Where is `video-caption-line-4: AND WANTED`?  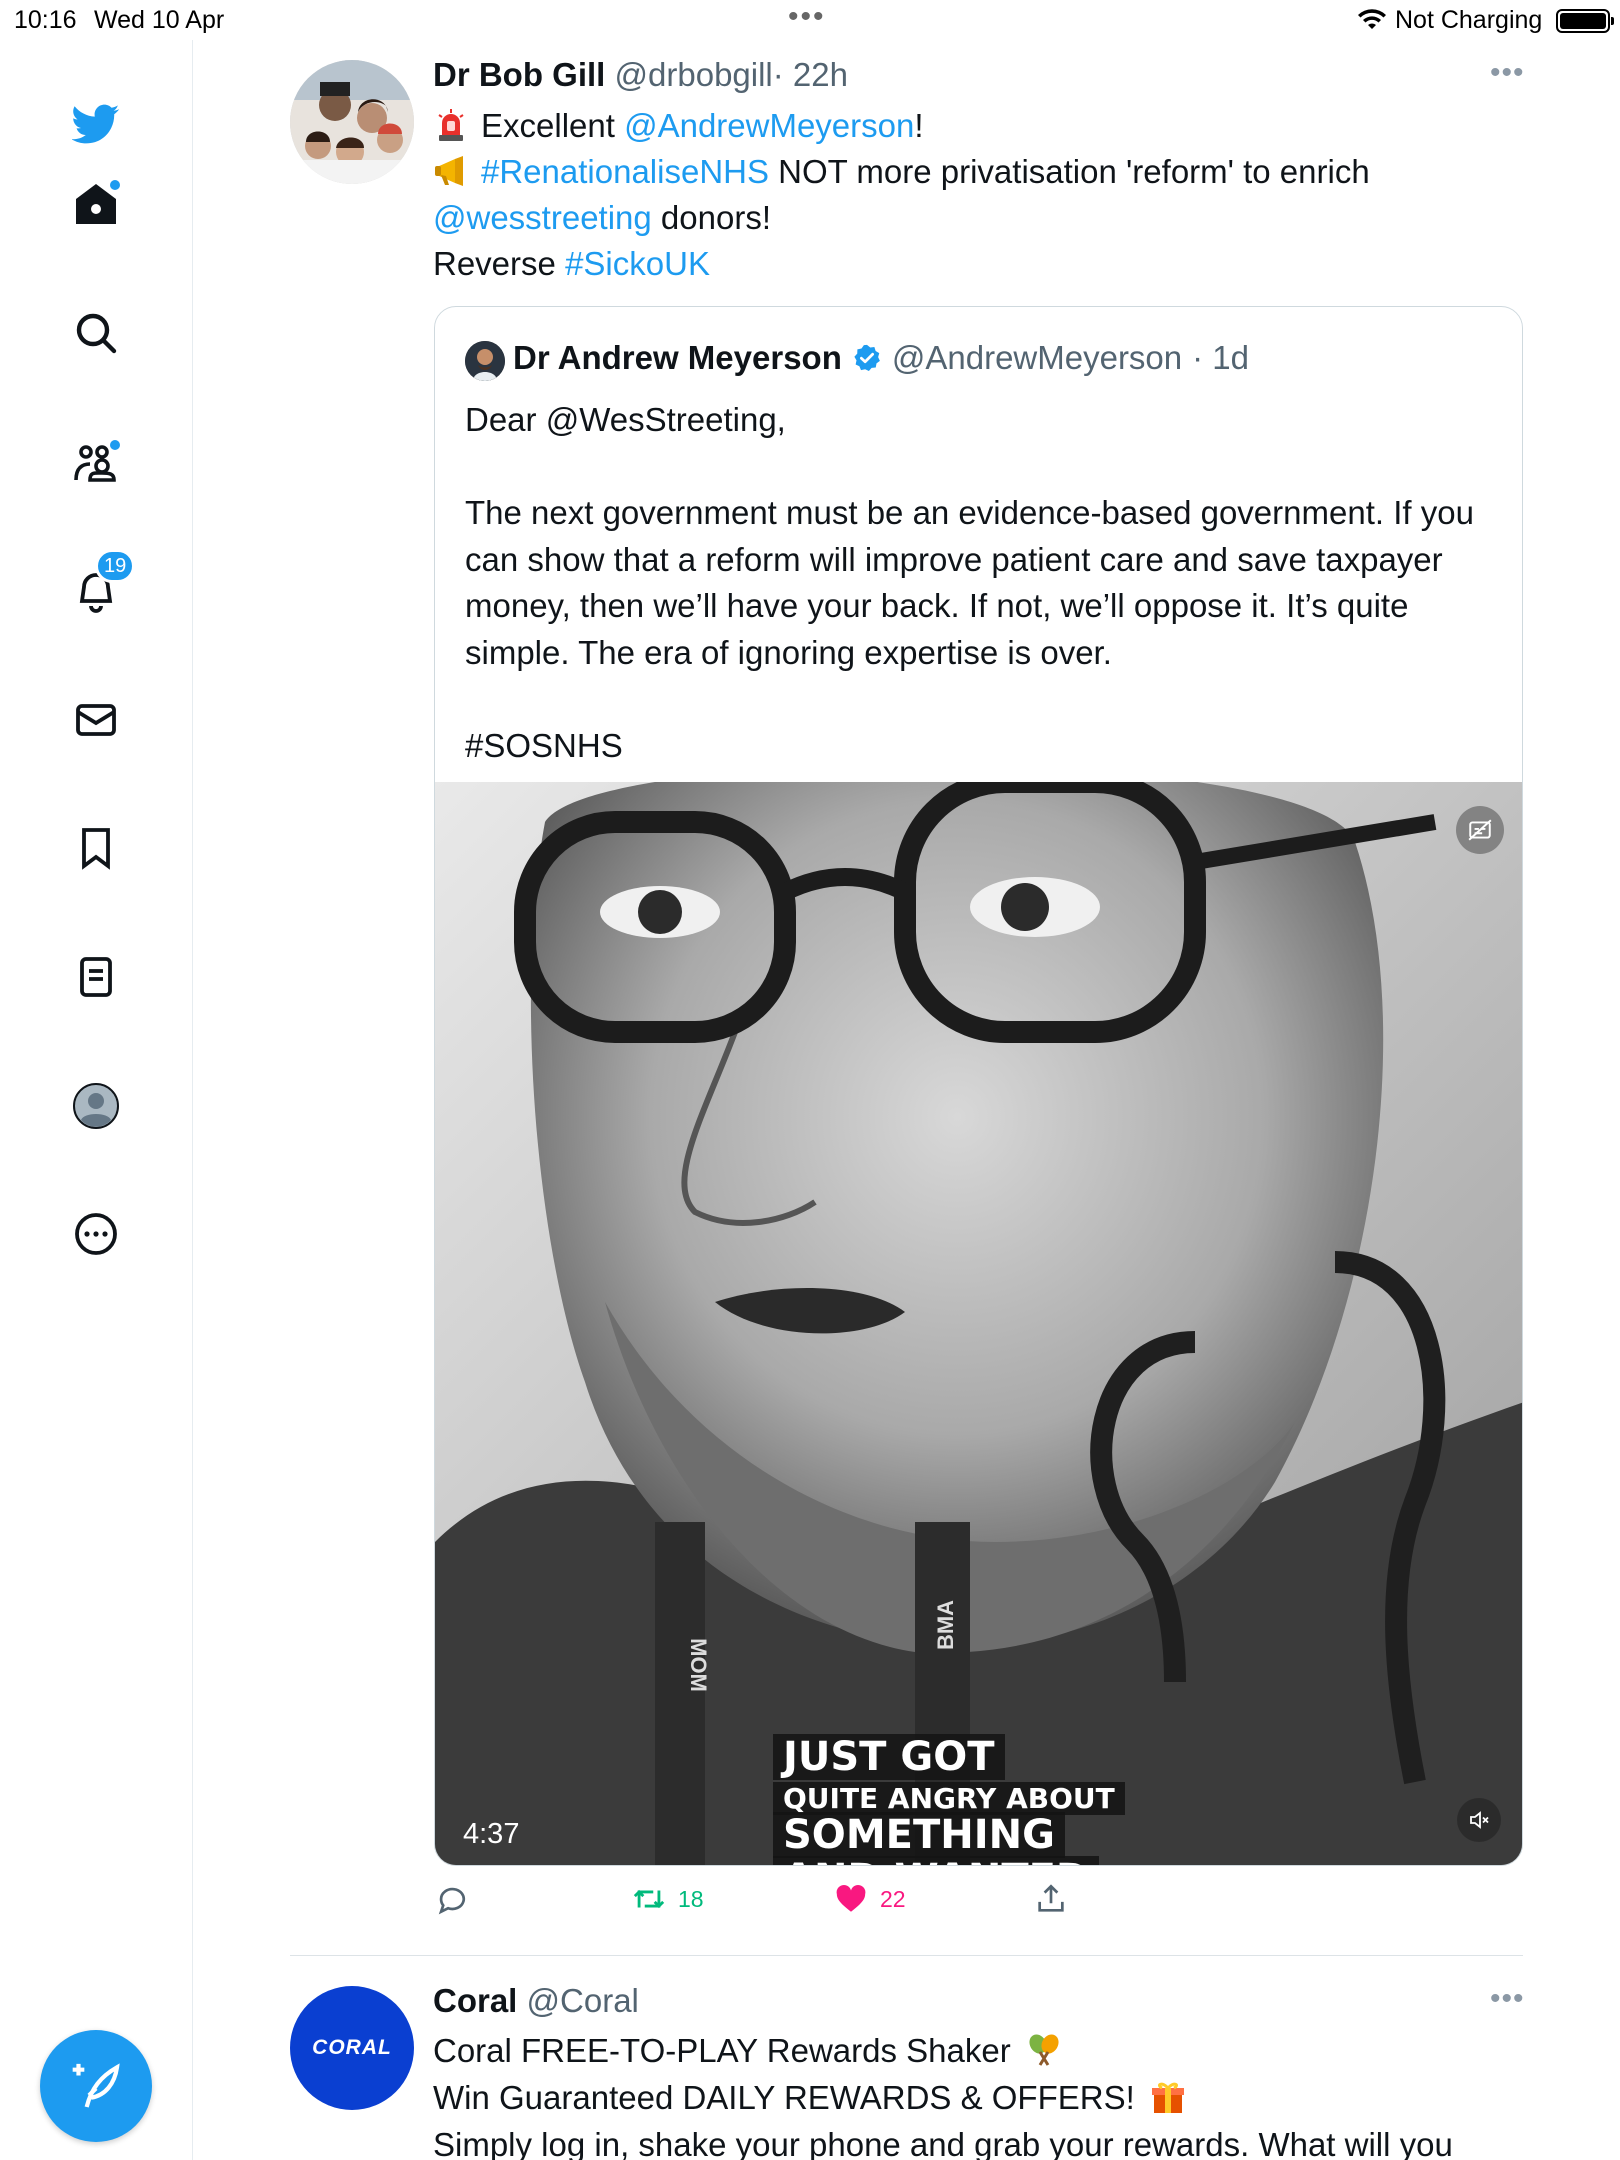 video-caption-line-4: AND WANTED is located at coordinates (936, 1860).